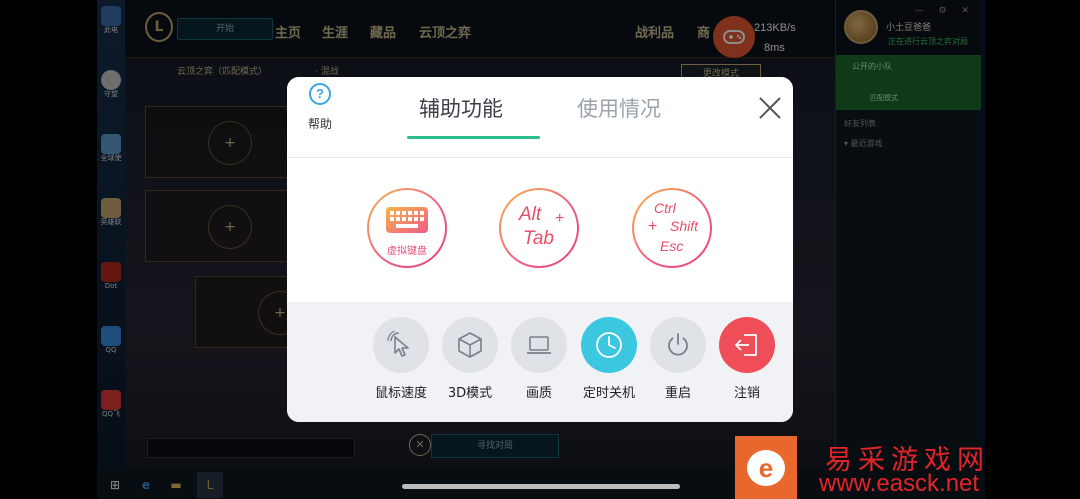 The height and width of the screenshot is (499, 1080). I want to click on alt-tab-button: Alt + Tab, so click(539, 228).